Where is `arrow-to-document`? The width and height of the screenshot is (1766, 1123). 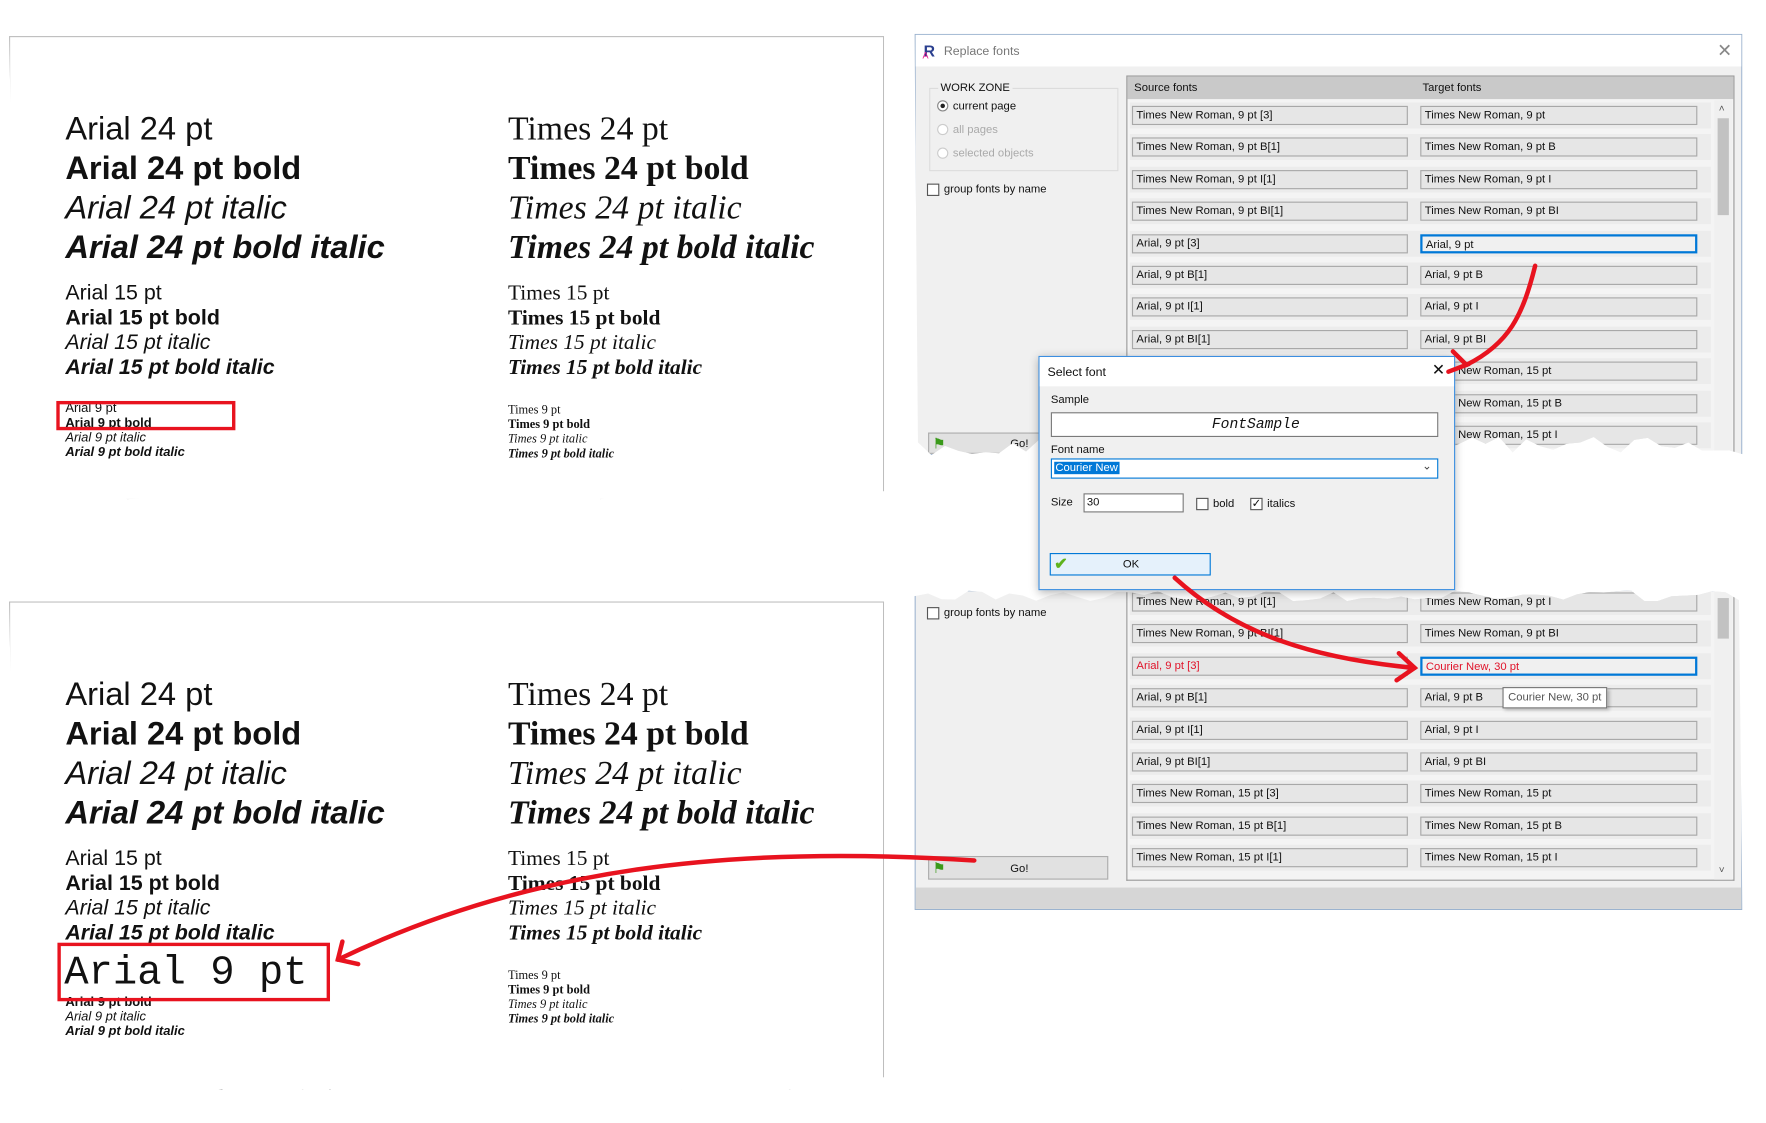 arrow-to-document is located at coordinates (656, 907).